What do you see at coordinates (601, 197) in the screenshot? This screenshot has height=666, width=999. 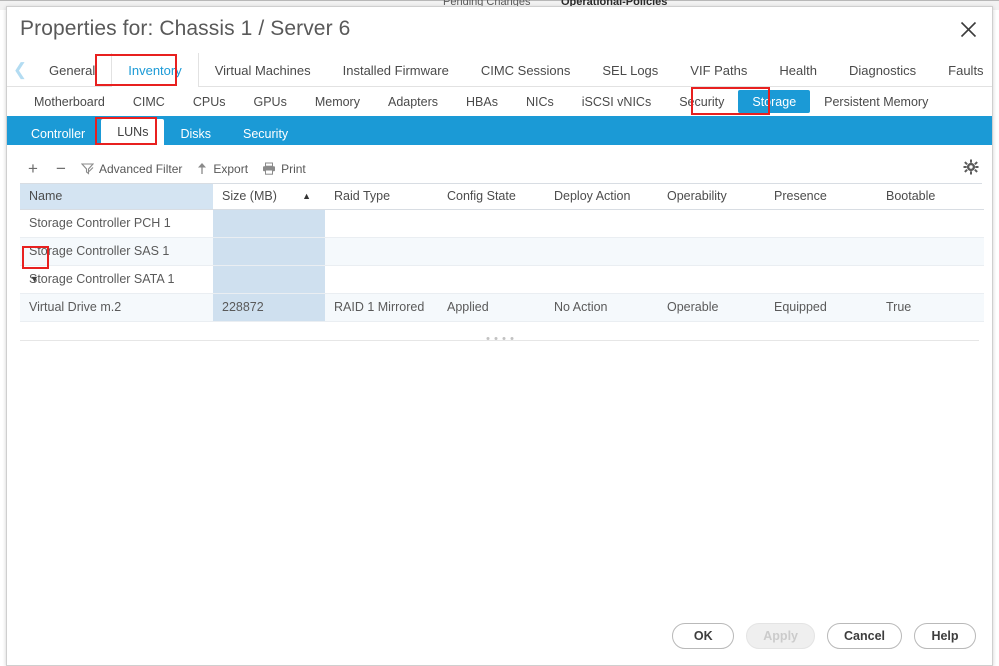 I see `column-header-deploy-action: Deploy Action` at bounding box center [601, 197].